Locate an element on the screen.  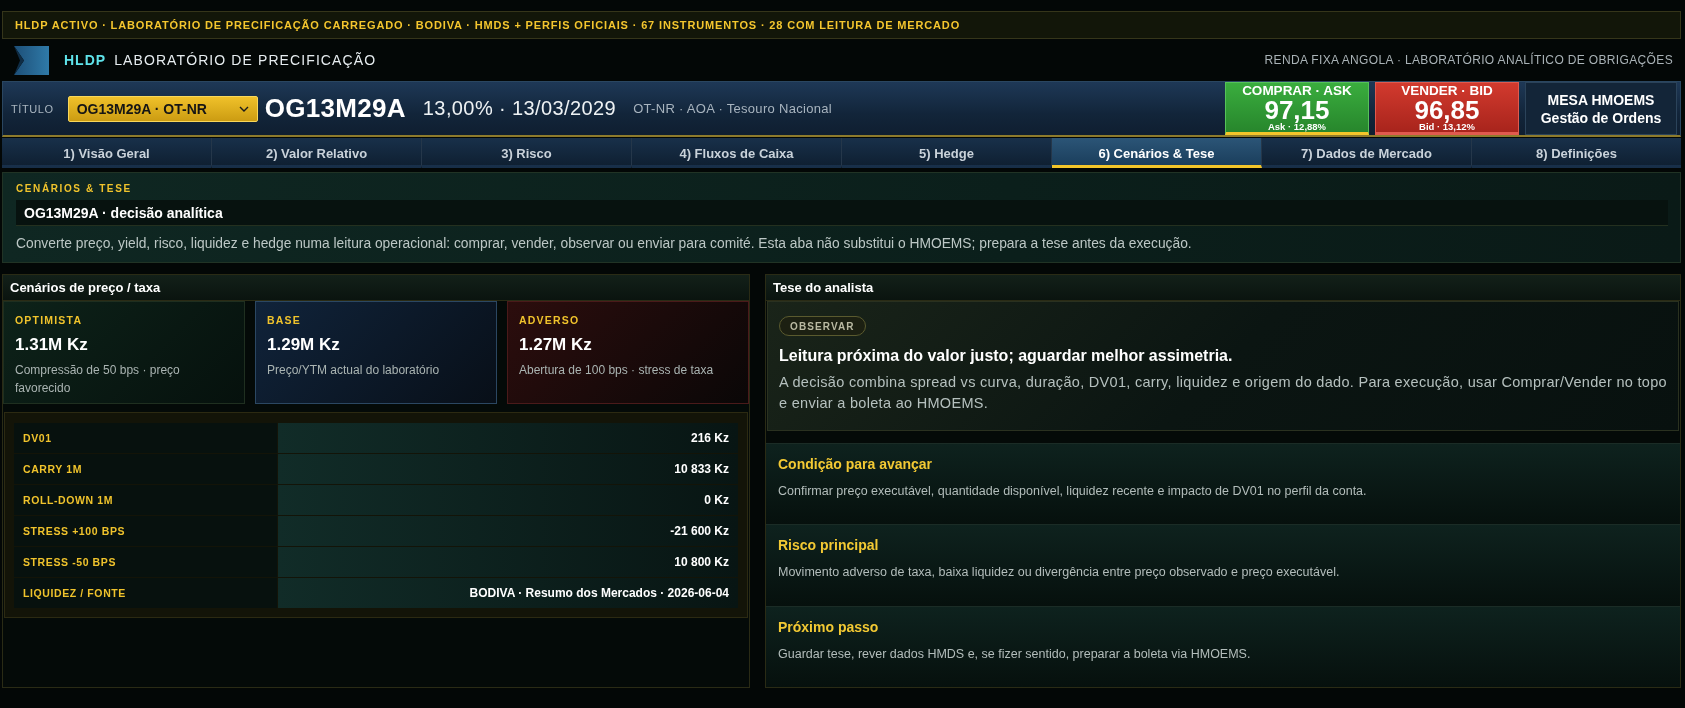
scenario-label: OPTIMISTA is located at coordinates (49, 320).